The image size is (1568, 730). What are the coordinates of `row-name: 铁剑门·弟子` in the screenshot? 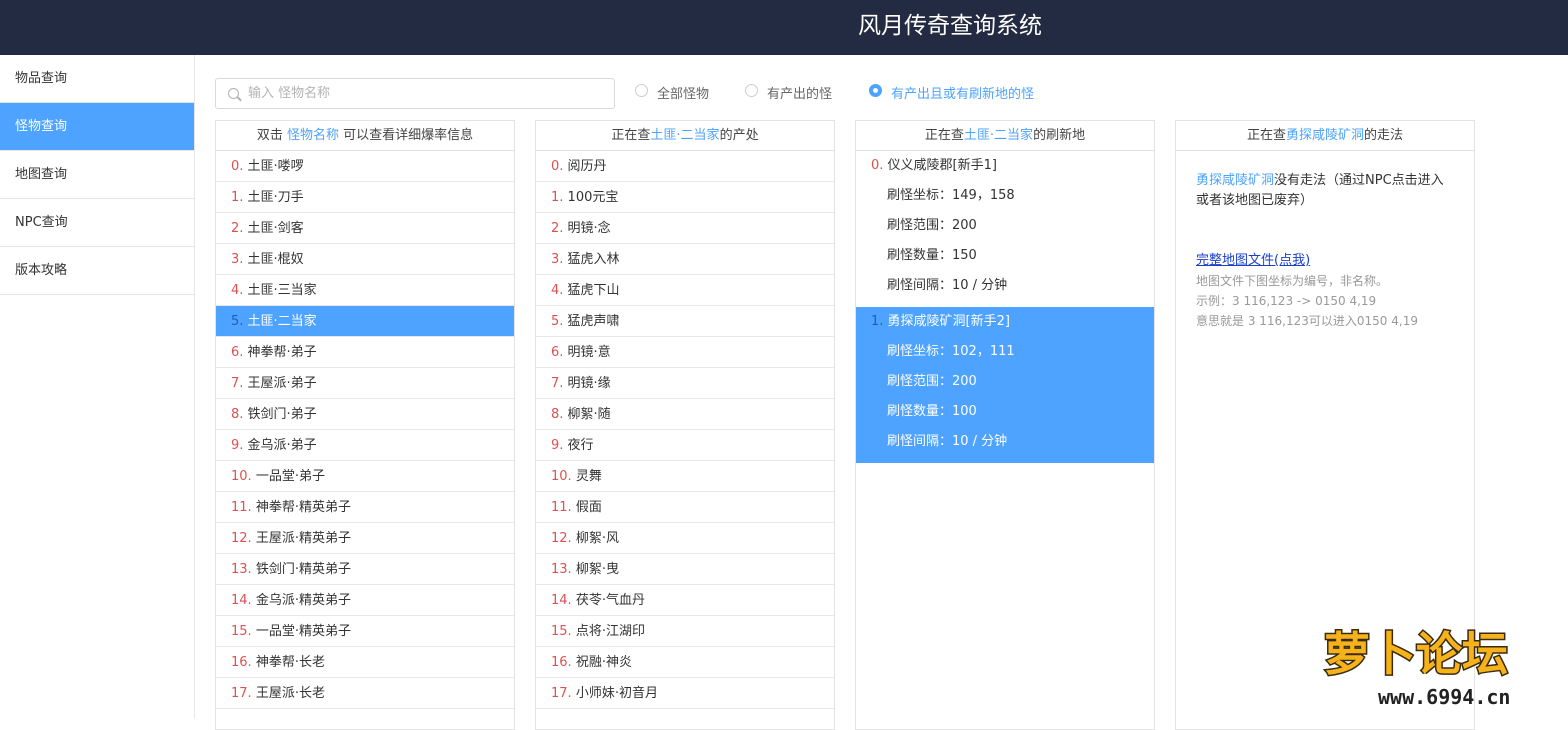 It's located at (282, 414).